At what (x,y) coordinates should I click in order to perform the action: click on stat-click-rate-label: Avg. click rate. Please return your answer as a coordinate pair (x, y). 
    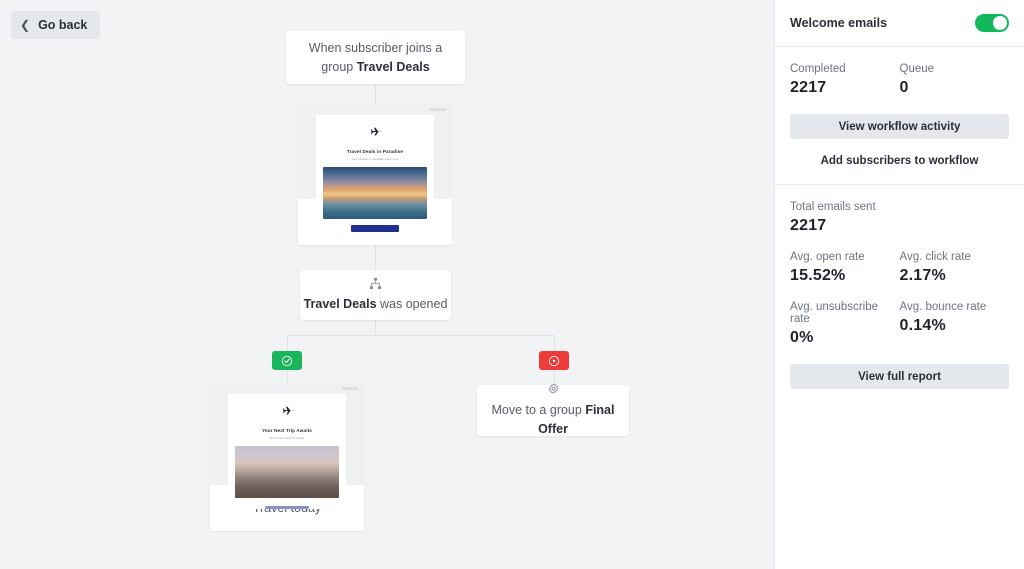
    Looking at the image, I should click on (935, 257).